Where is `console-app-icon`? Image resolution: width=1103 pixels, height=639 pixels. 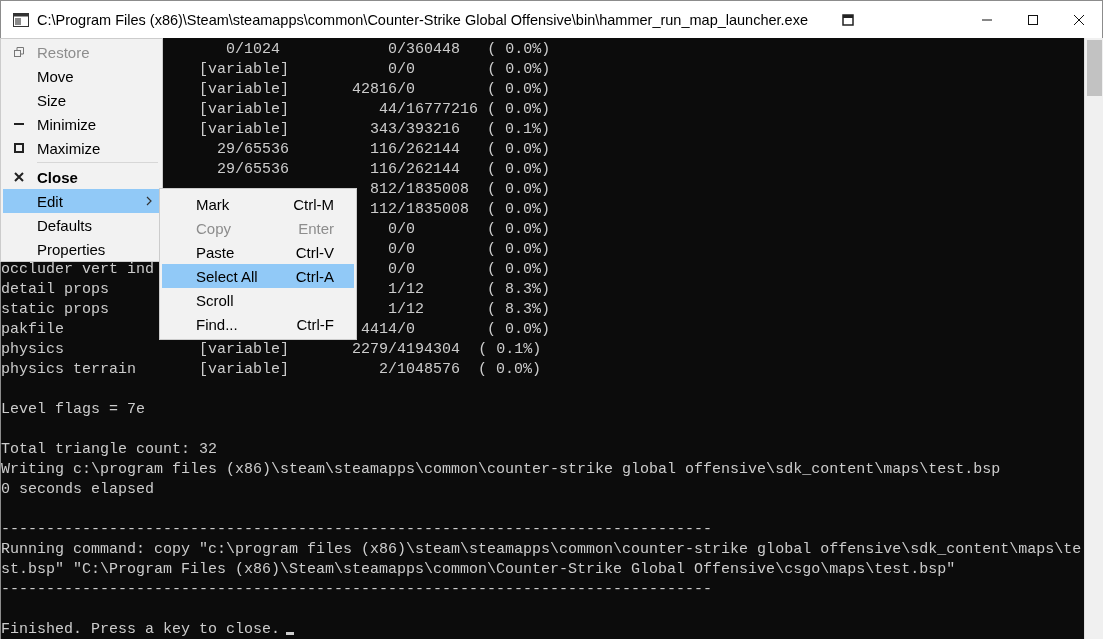 console-app-icon is located at coordinates (21, 19).